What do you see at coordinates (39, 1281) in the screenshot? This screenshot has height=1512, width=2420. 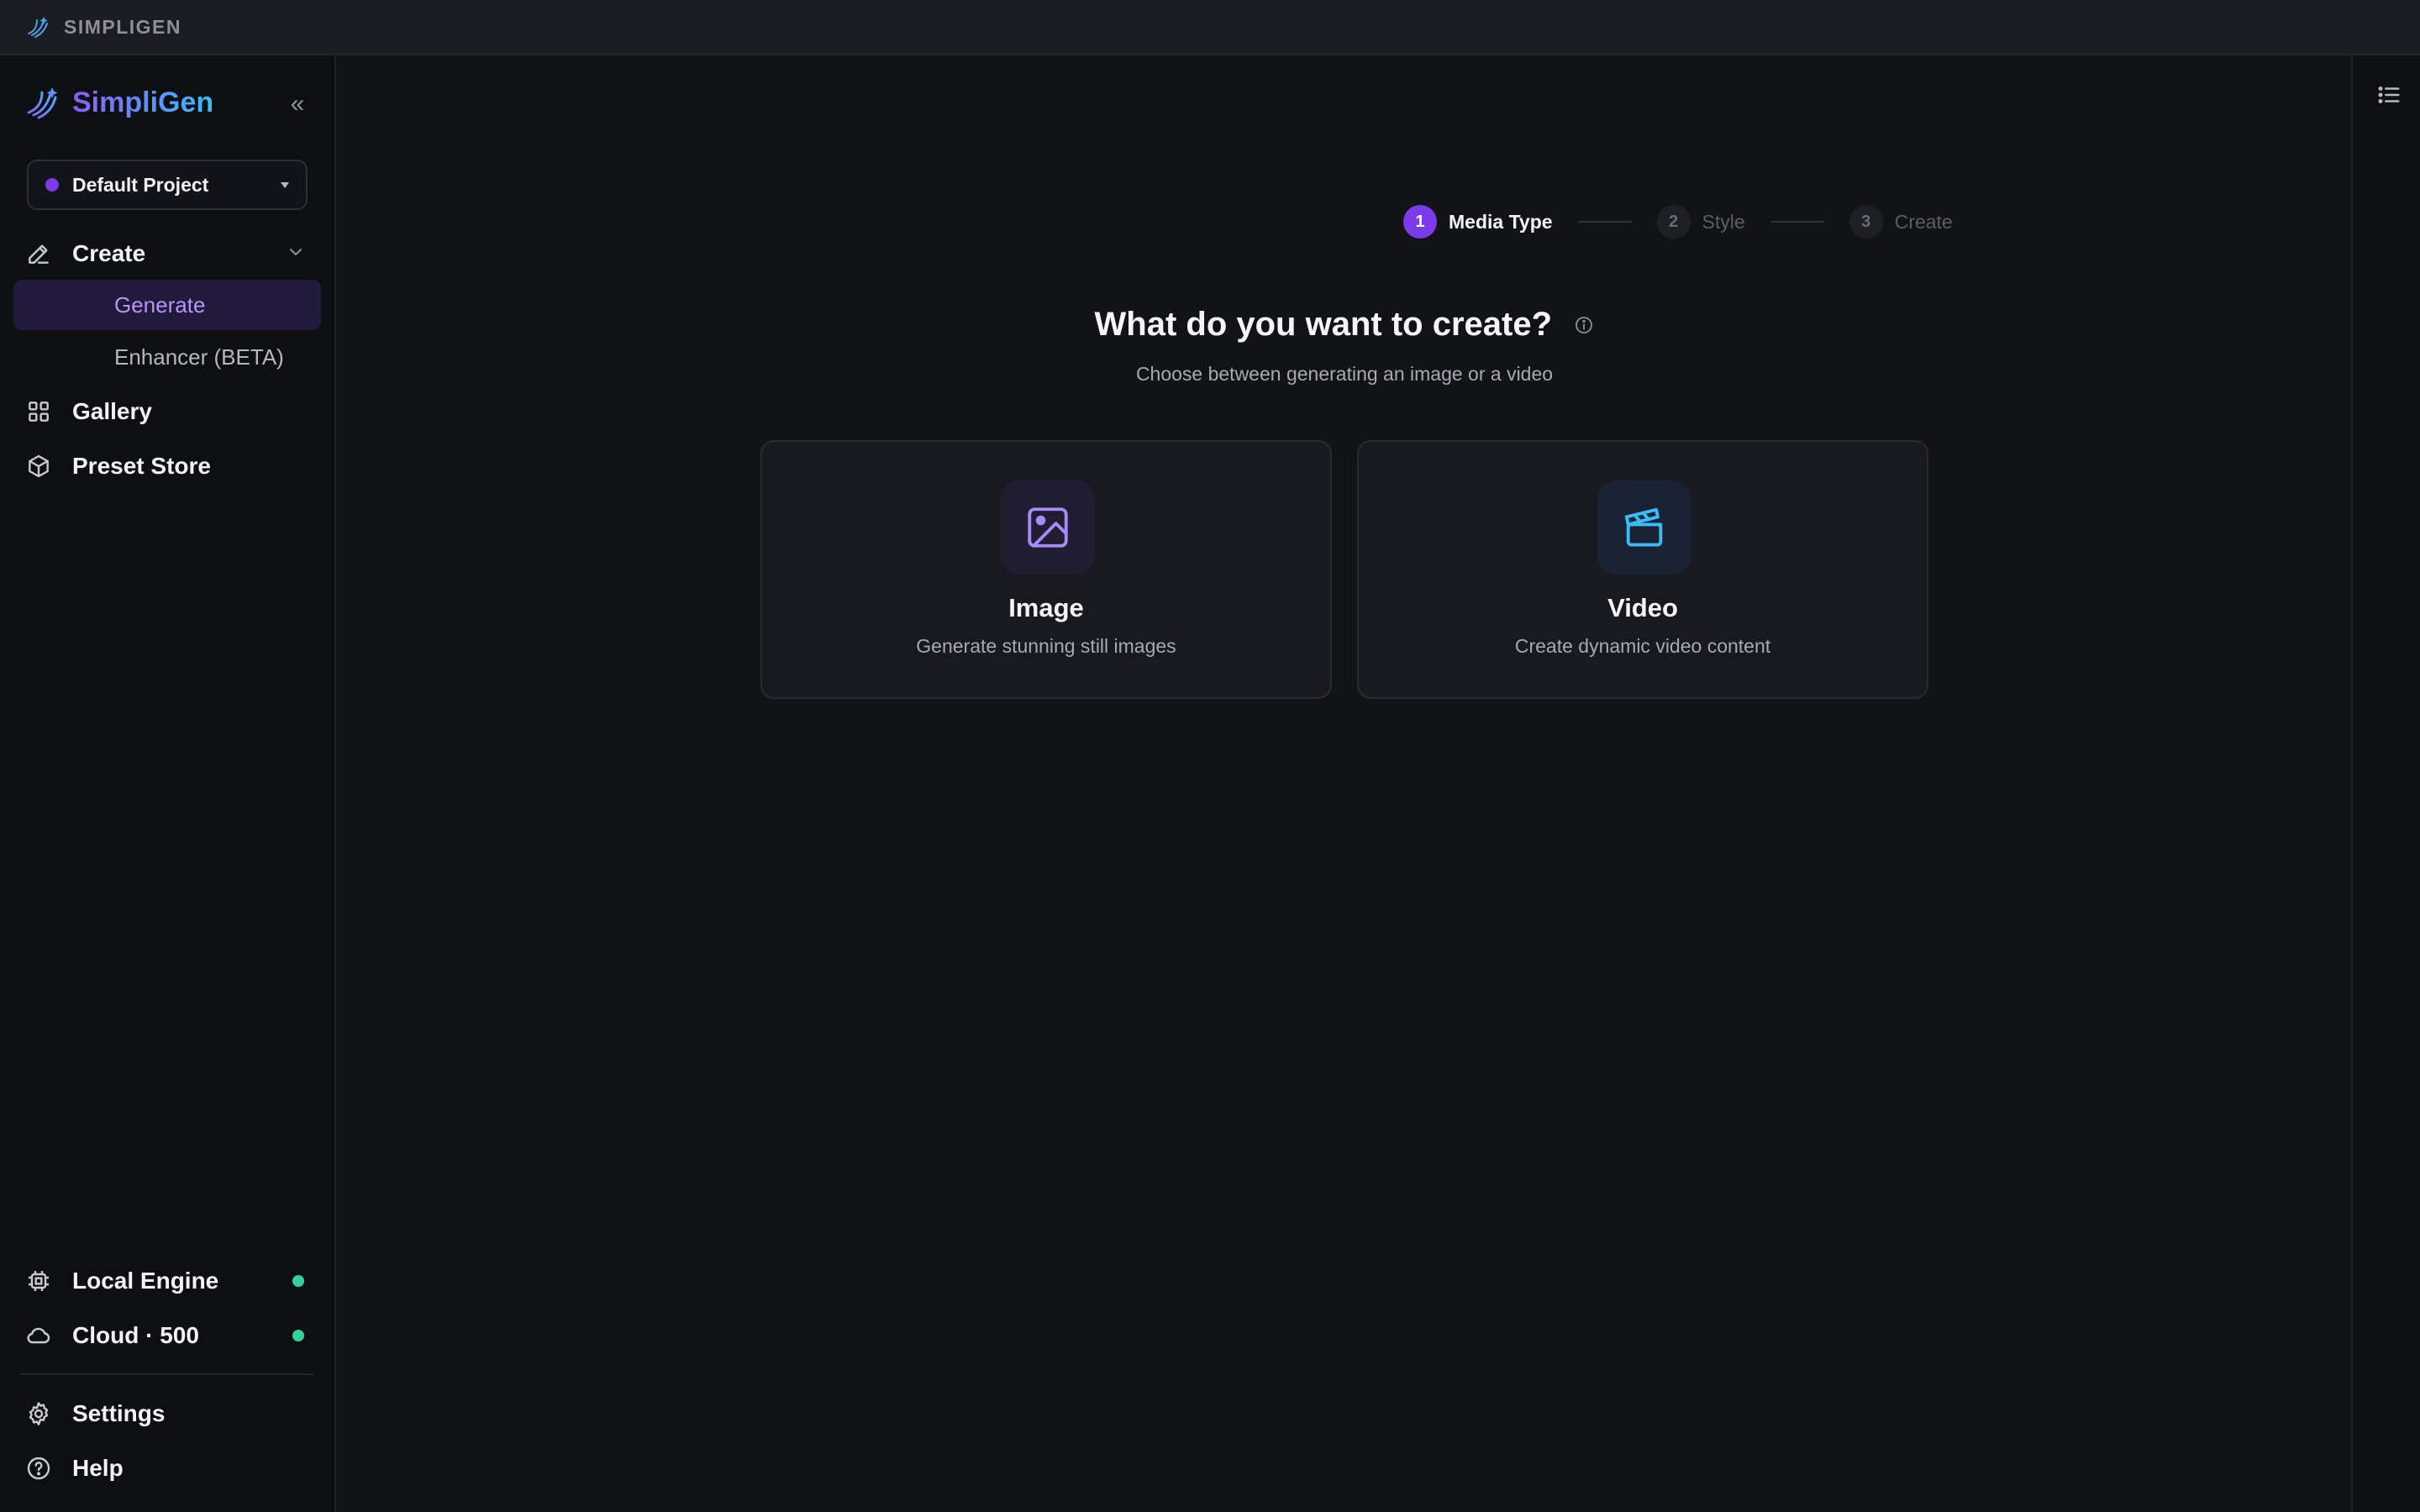 I see `chip-icon` at bounding box center [39, 1281].